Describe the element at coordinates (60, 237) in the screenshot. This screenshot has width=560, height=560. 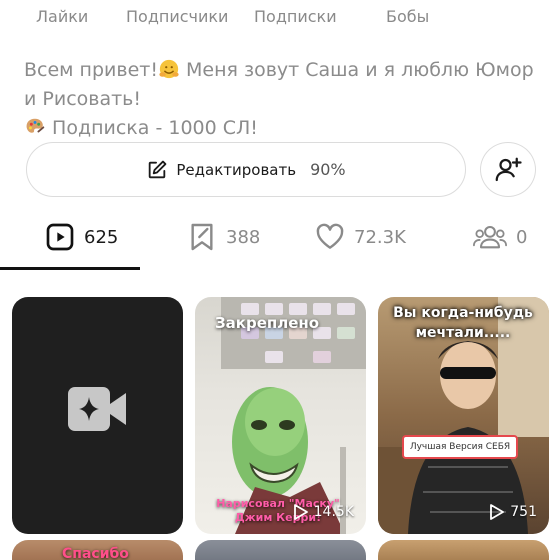
I see `play-square-icon` at that location.